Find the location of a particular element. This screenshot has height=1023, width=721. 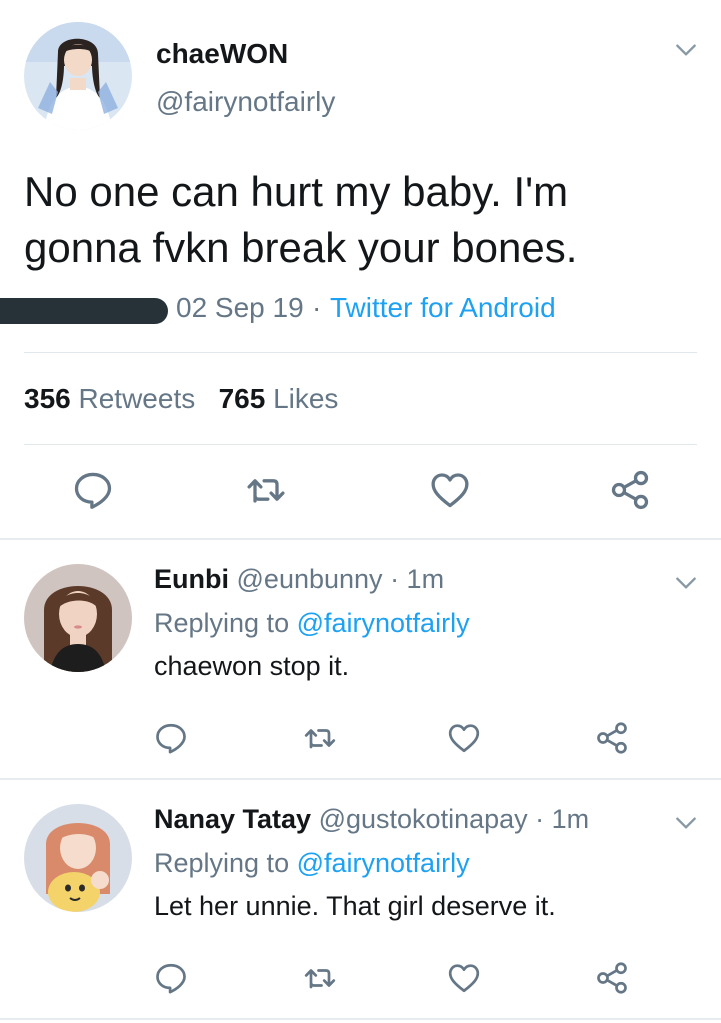

reply-author-name: Eunbi is located at coordinates (191, 579).